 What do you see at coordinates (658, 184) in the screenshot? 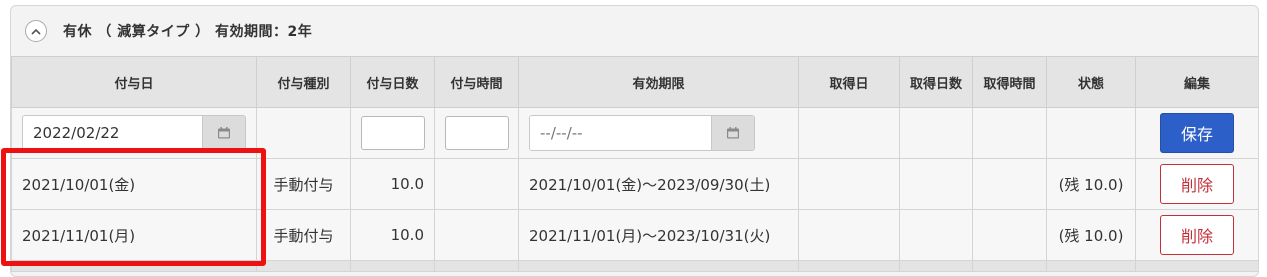
I see `expiry-cell: 2021/10/01(金)～2023/09/30(土)` at bounding box center [658, 184].